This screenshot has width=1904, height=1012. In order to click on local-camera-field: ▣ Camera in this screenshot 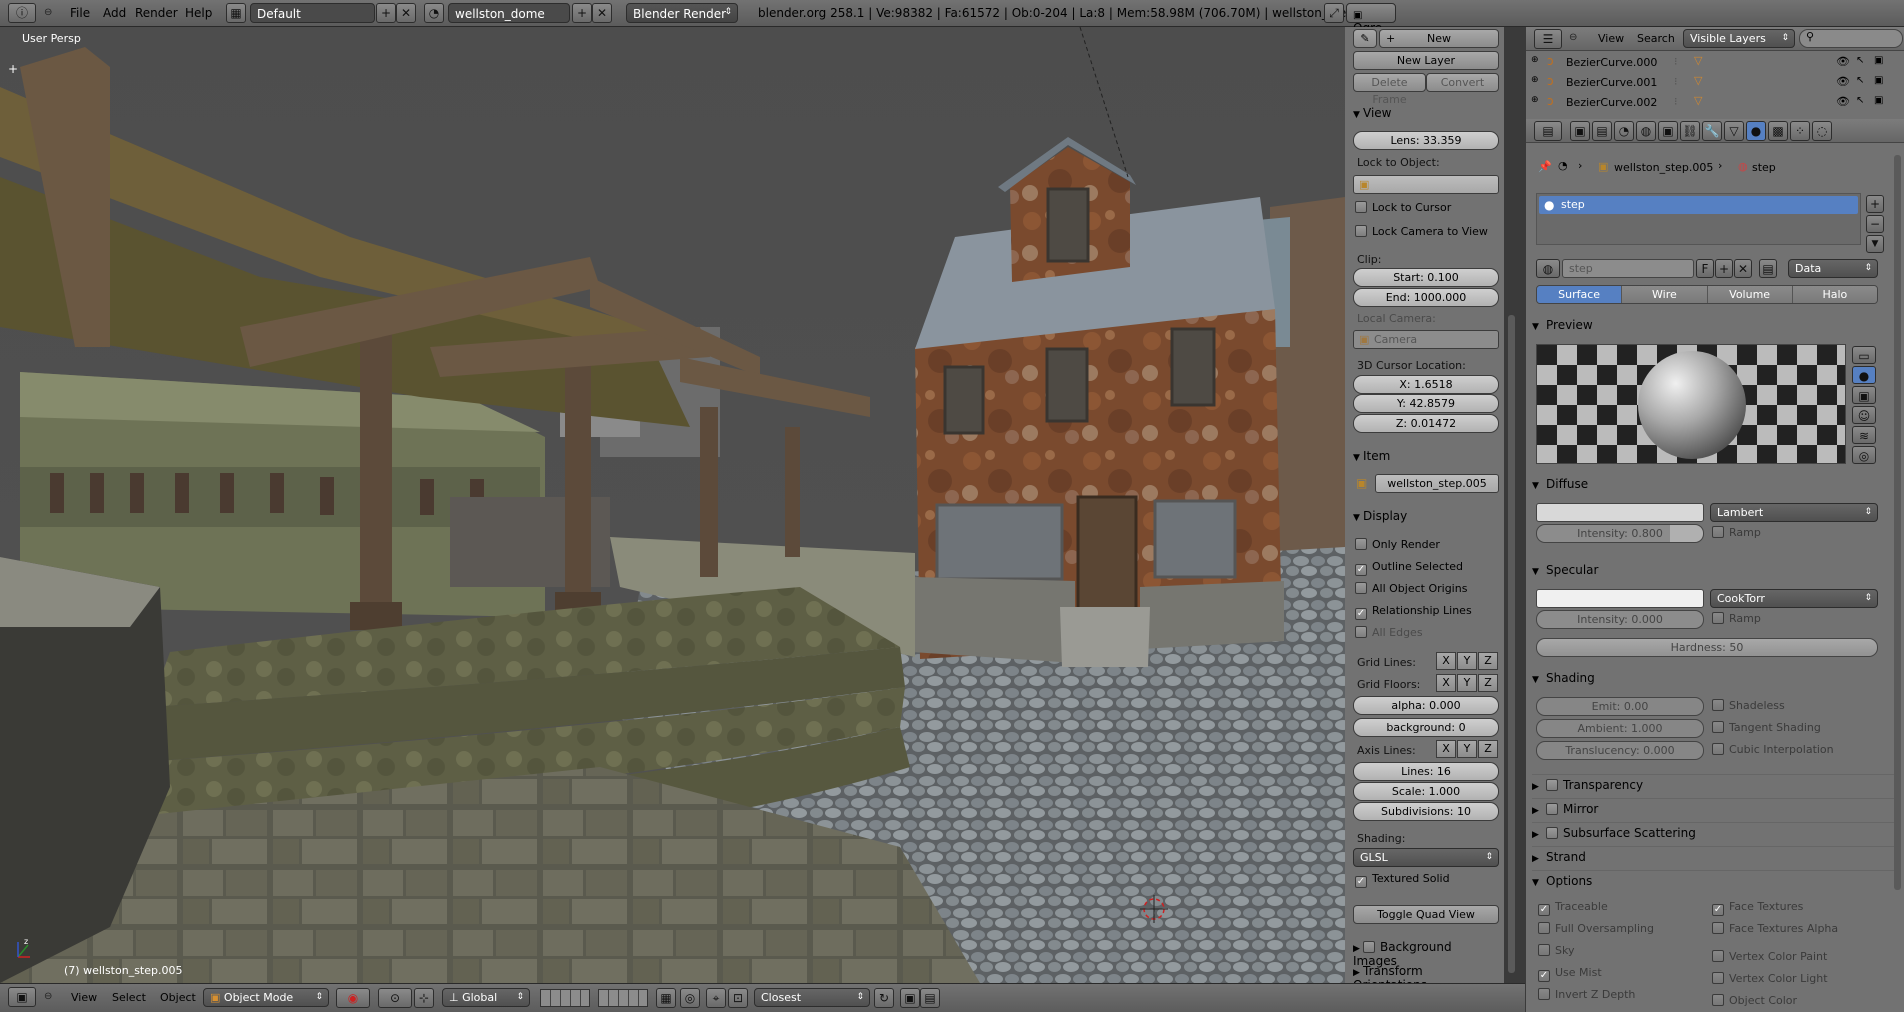, I will do `click(1426, 339)`.